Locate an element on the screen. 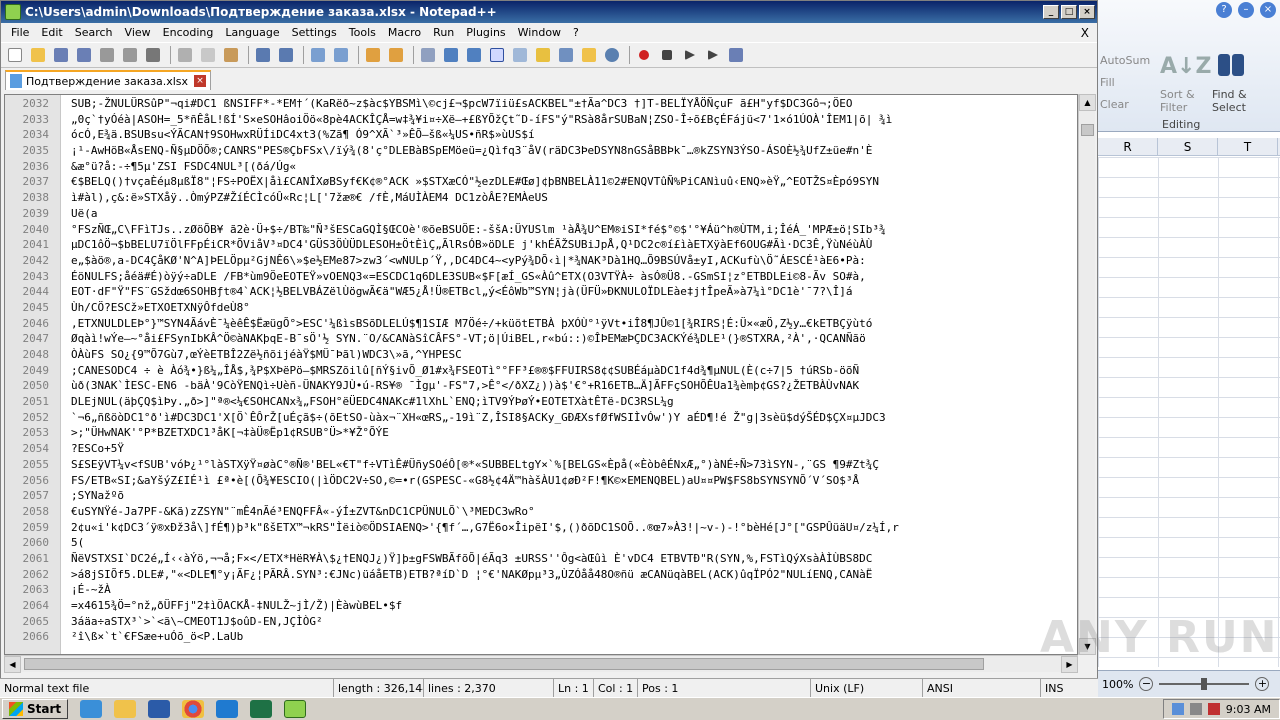  menu-run: Run is located at coordinates (443, 32).